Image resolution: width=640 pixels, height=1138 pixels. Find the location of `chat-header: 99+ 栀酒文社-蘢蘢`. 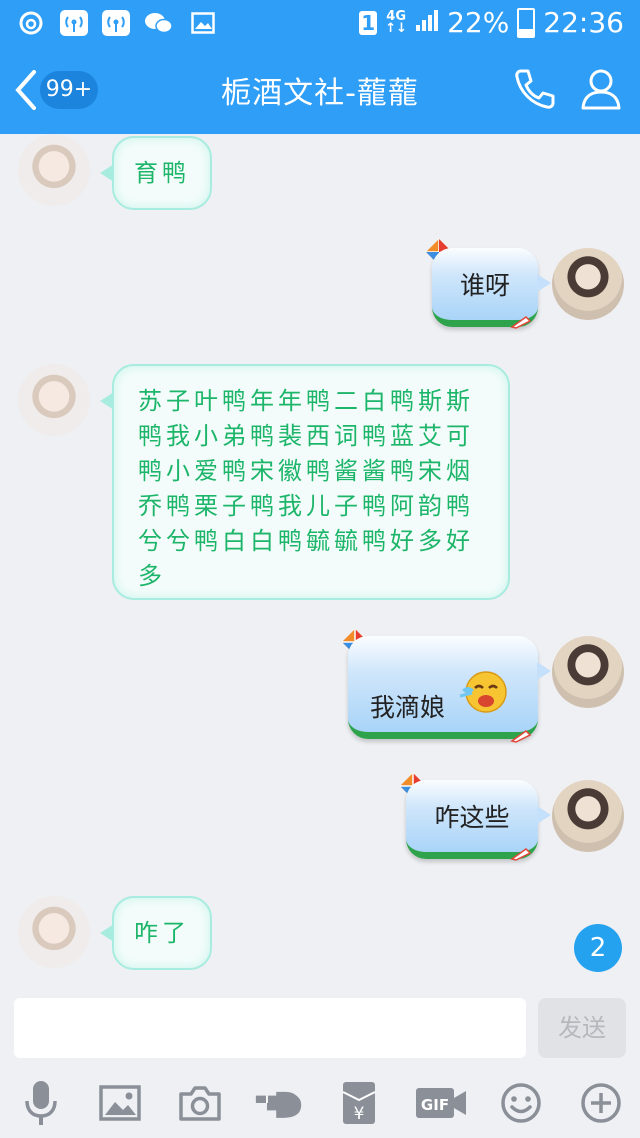

chat-header: 99+ 栀酒文社-蘢蘢 is located at coordinates (320, 90).